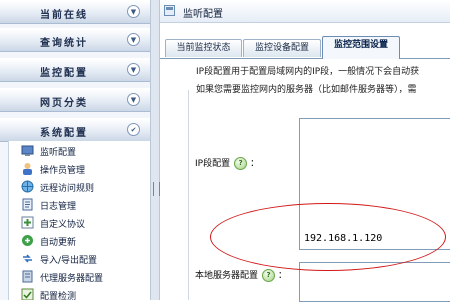  Describe the element at coordinates (27, 150) in the screenshot. I see `monitor-config-icon` at that location.